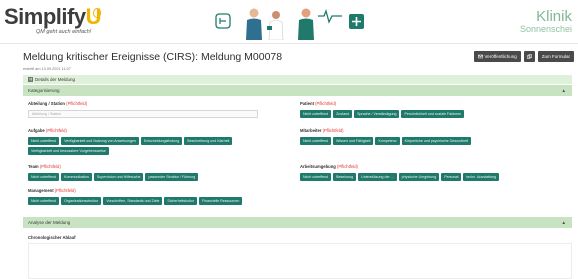  Describe the element at coordinates (318, 166) in the screenshot. I see `arbeitsumgebung-label: Arbeitsumgebung` at that location.